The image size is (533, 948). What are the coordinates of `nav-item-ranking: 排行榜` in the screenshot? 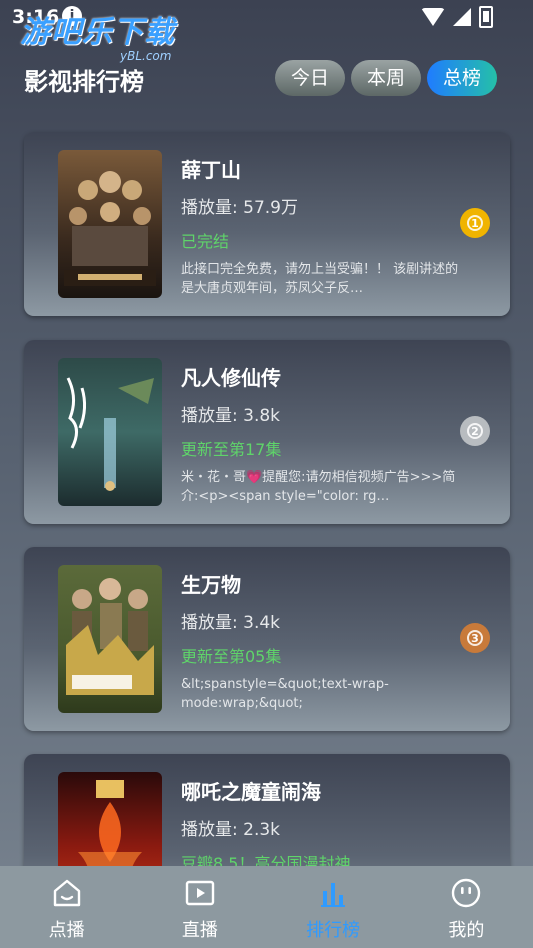 It's located at (333, 907).